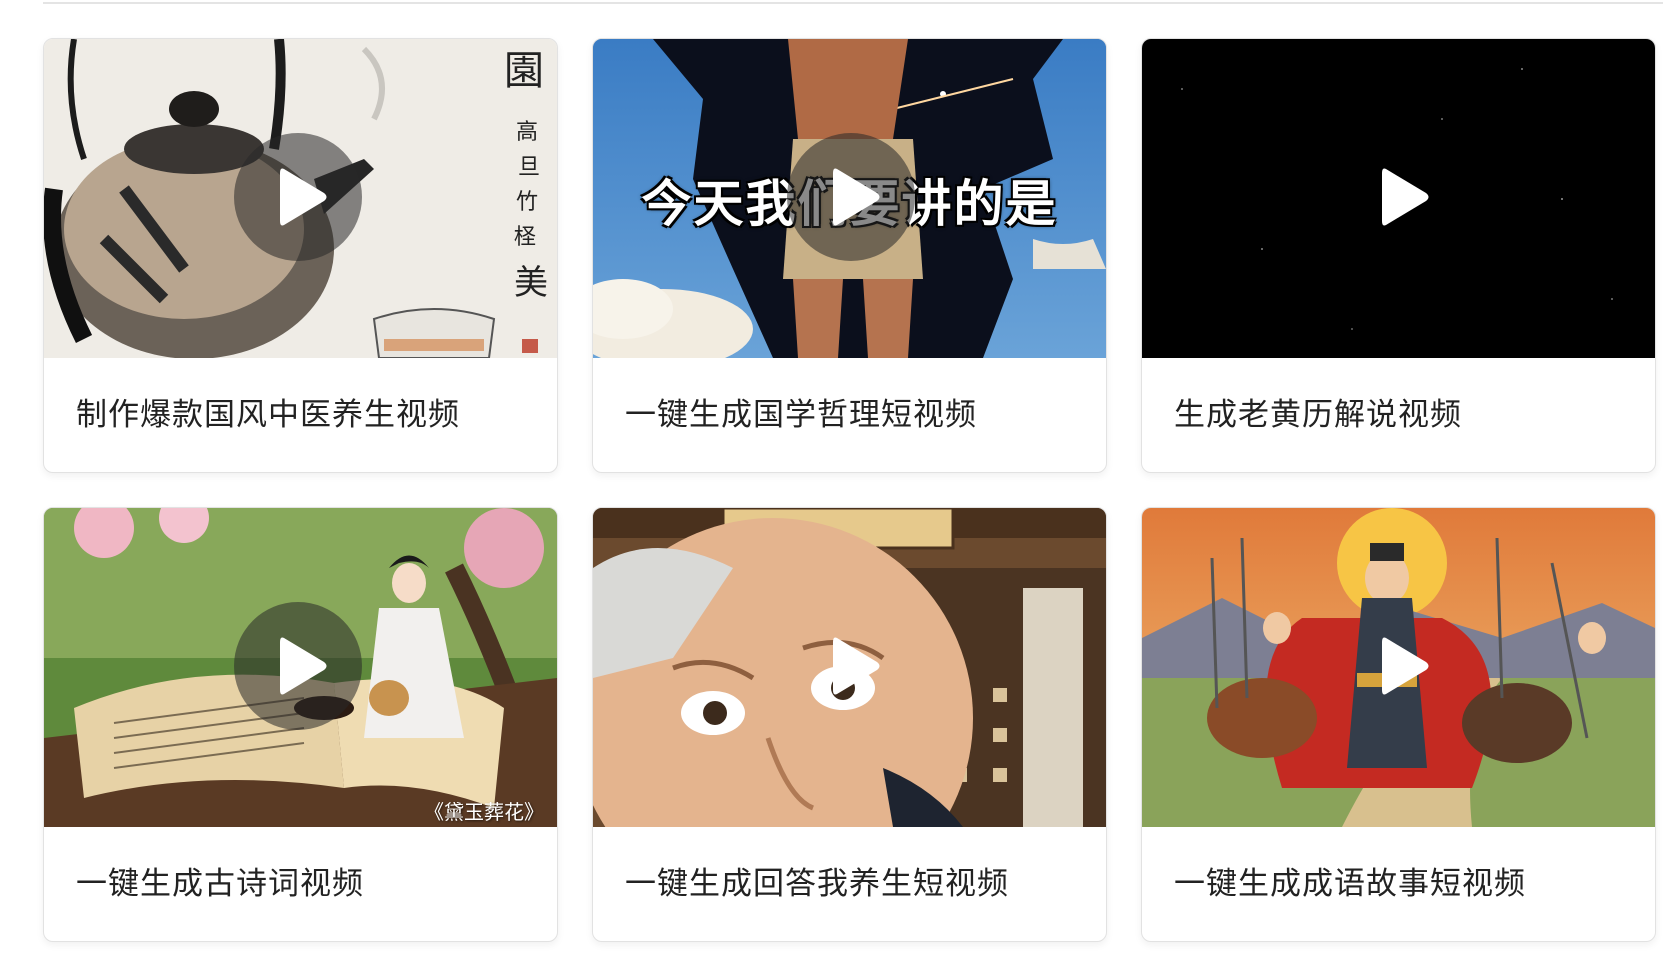  I want to click on card-title: 一键生成国学哲理短视频, so click(801, 415).